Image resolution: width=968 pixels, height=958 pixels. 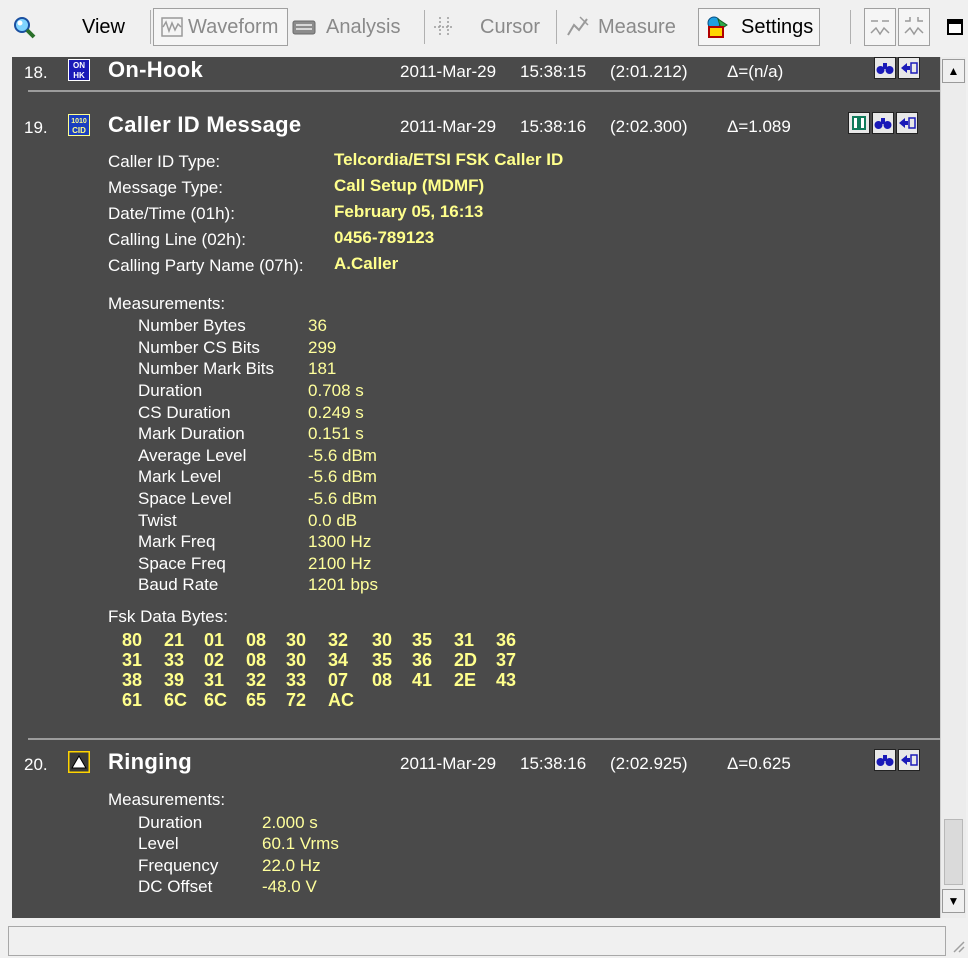 I want to click on entry-delta: Δ=0.625, so click(x=759, y=763).